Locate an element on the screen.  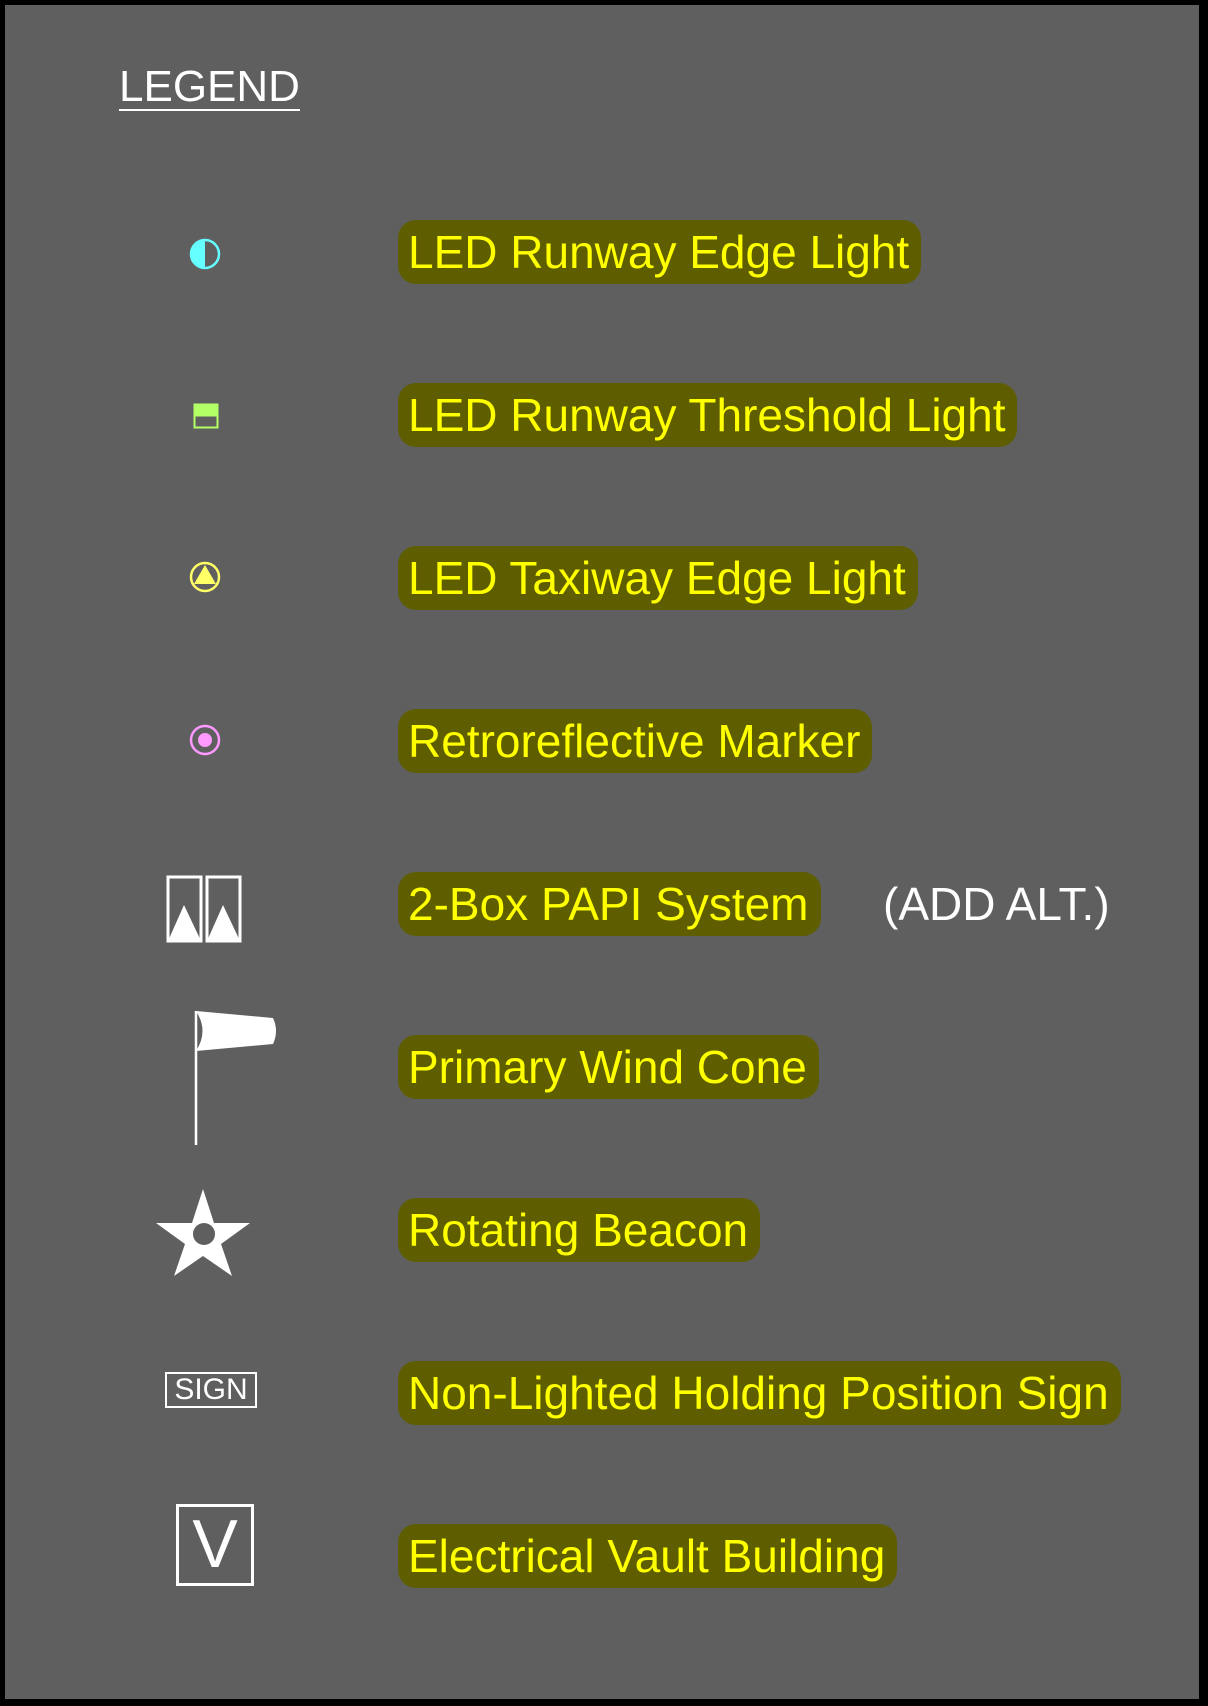
led-taxiway-edge-light-icon is located at coordinates (205, 577).